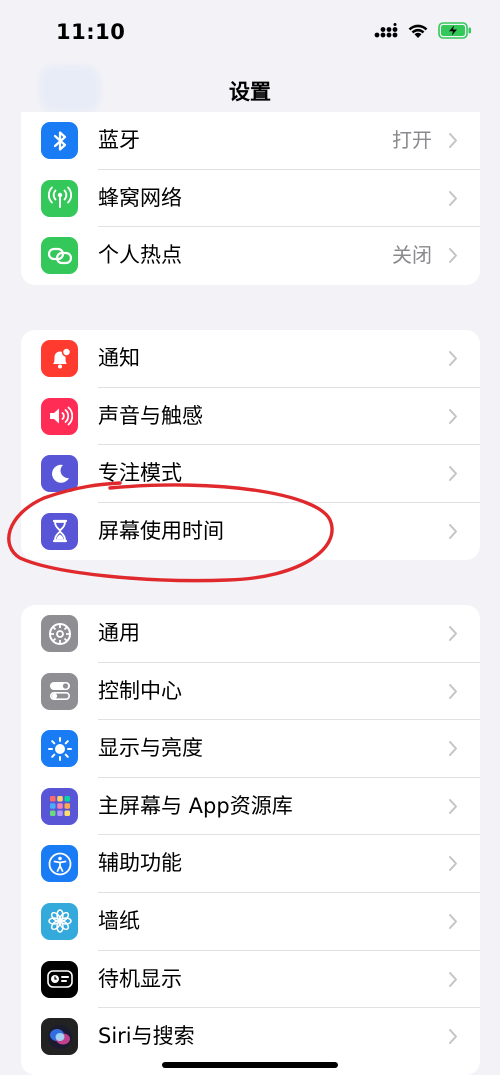 This screenshot has width=500, height=1075. I want to click on settings-row-display: 显示与亮度, so click(250, 749).